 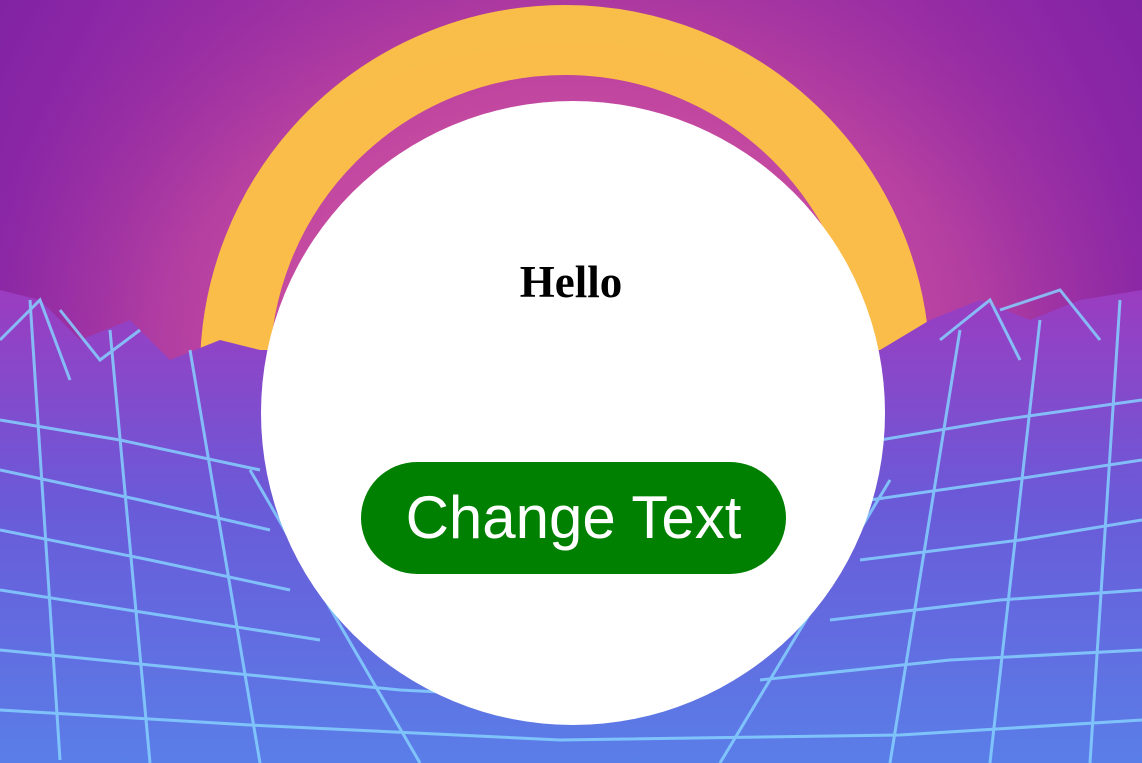 I want to click on greeting-heading: Hello, so click(x=571, y=282).